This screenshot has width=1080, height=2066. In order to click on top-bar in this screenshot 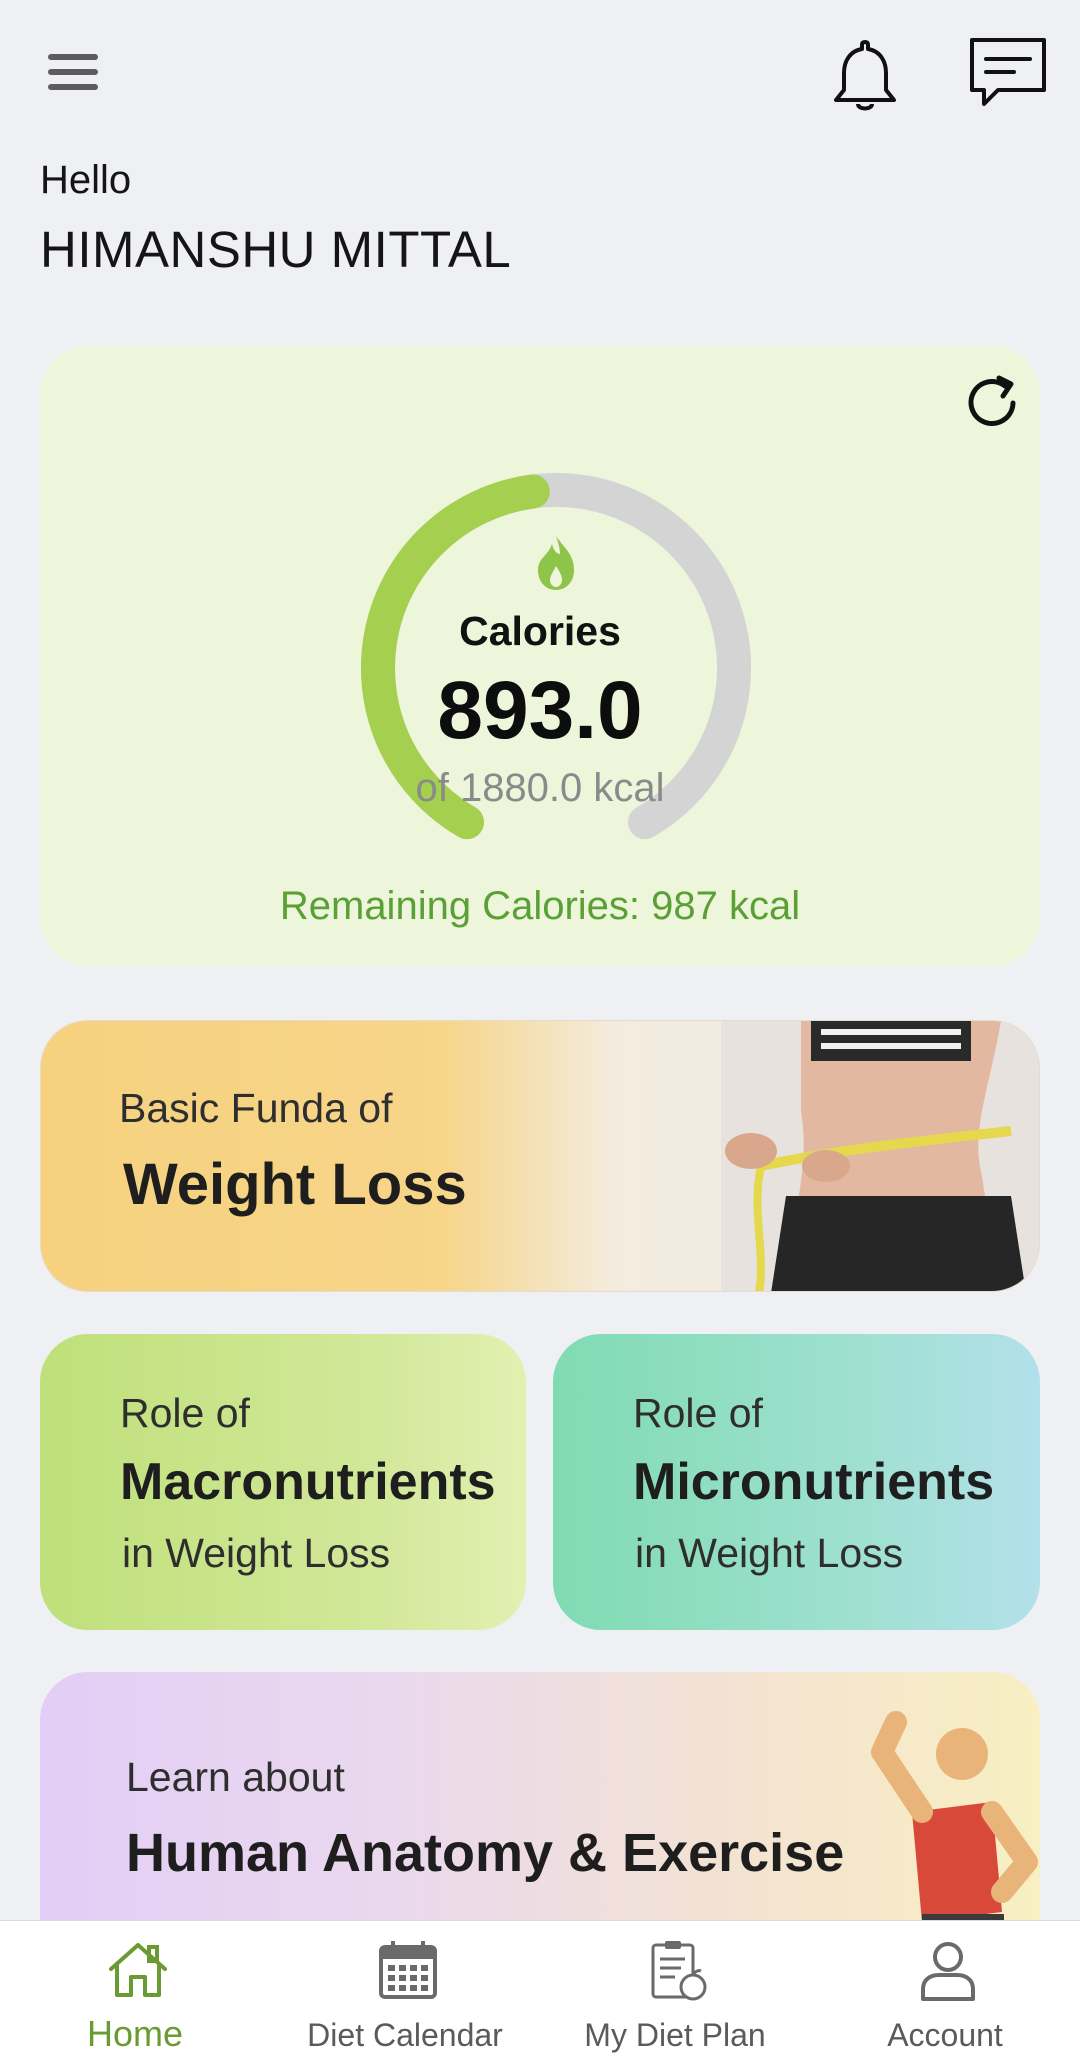, I will do `click(540, 75)`.